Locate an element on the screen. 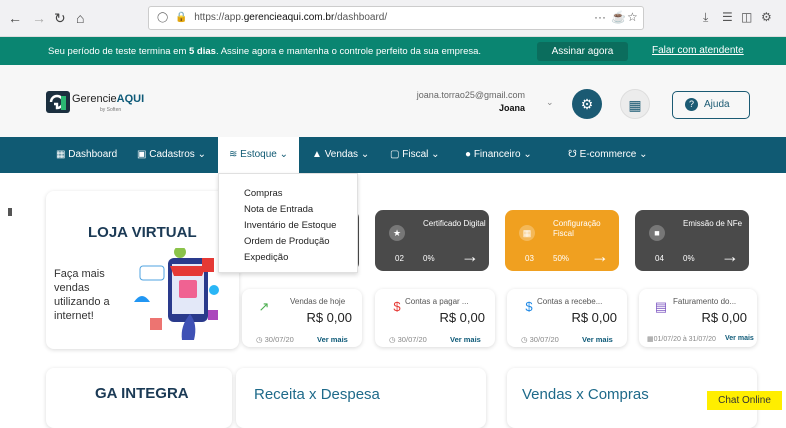 Image resolution: width=786 pixels, height=428 pixels. status-card-emissao: ■ Emissão de NFe 04 0% → is located at coordinates (692, 240).